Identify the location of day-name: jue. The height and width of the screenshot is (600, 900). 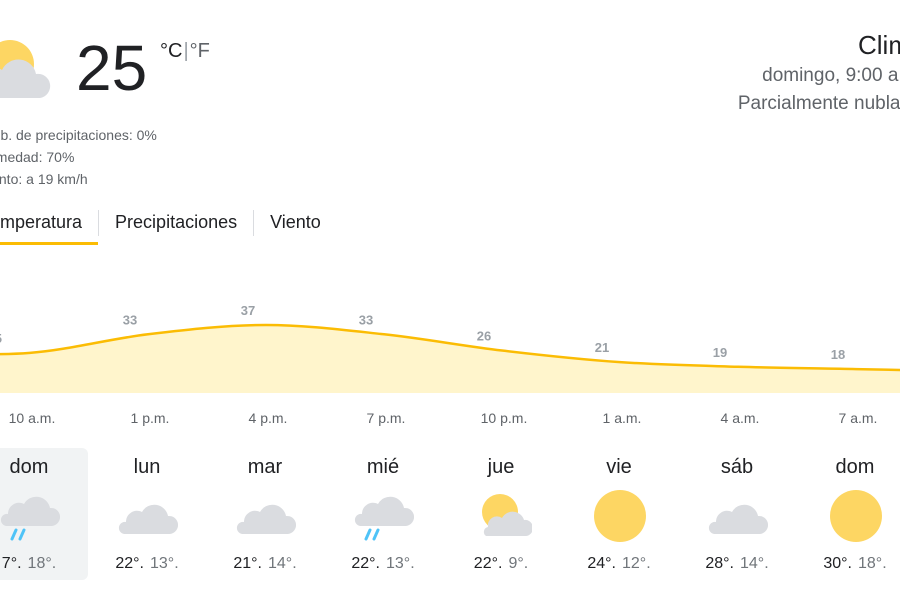
(501, 467).